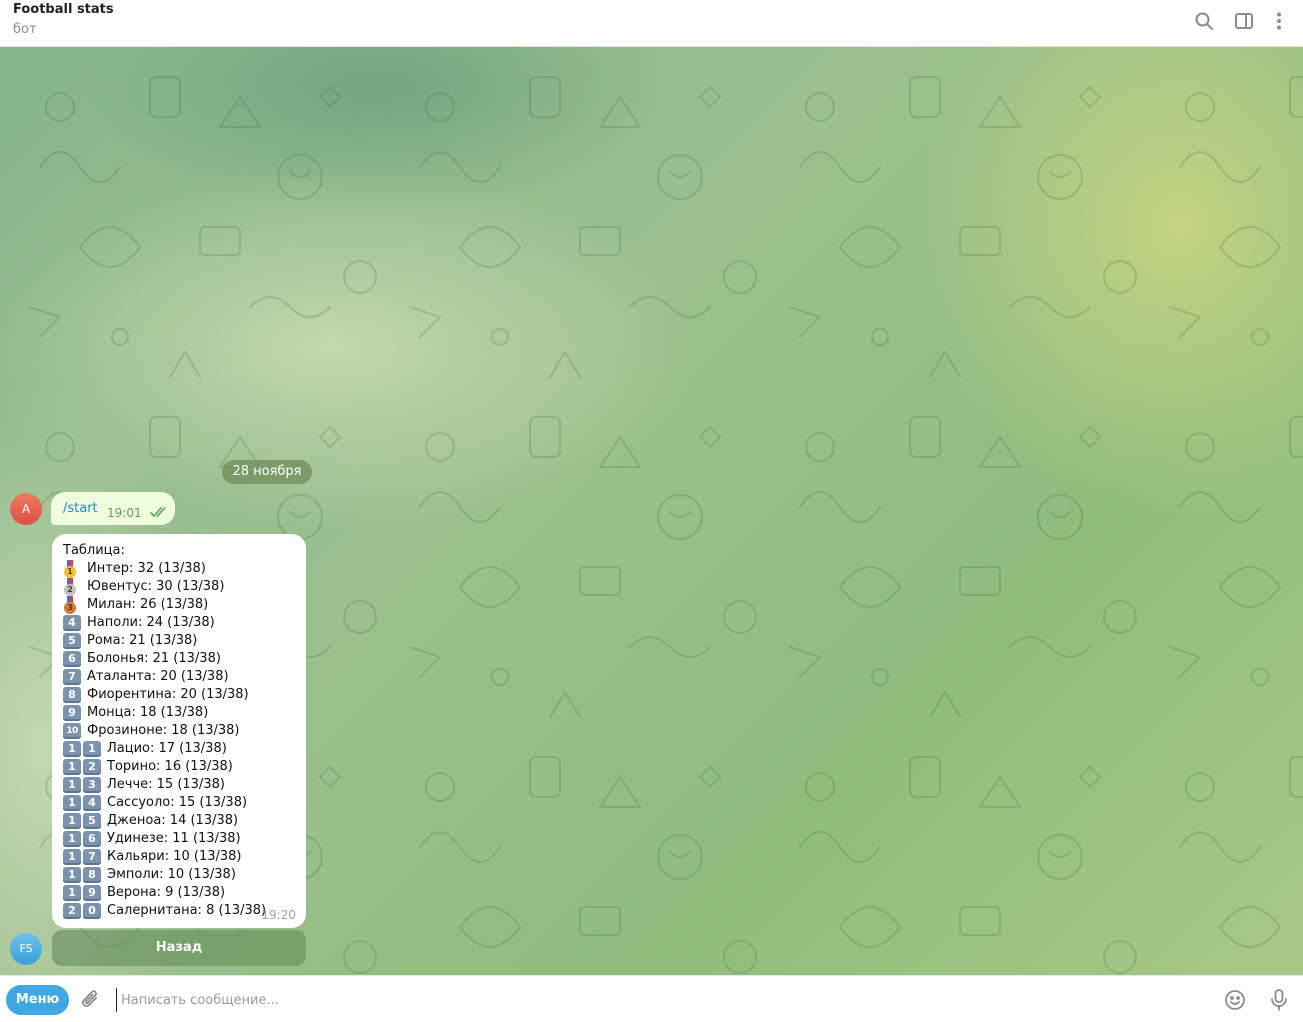 The width and height of the screenshot is (1303, 1022). I want to click on rank-keycap-icon: 10, so click(73, 731).